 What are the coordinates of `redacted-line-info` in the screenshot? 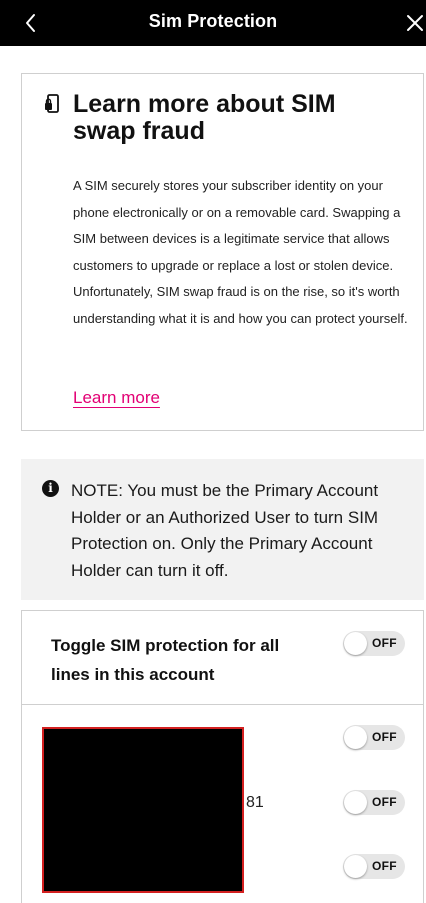 It's located at (143, 810).